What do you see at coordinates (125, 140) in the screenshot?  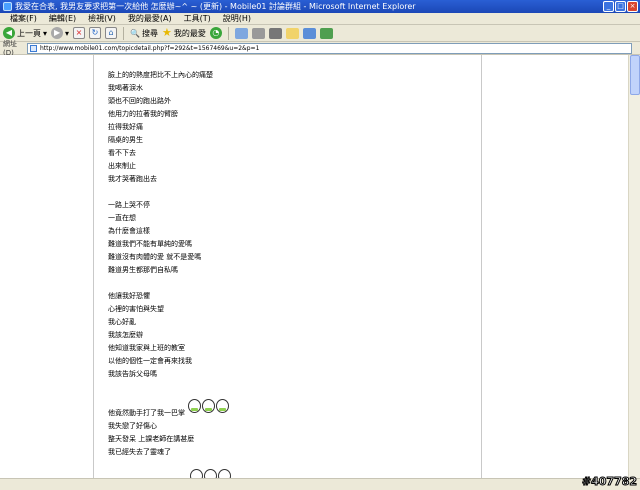 I see `post-line: 隔桌的男生` at bounding box center [125, 140].